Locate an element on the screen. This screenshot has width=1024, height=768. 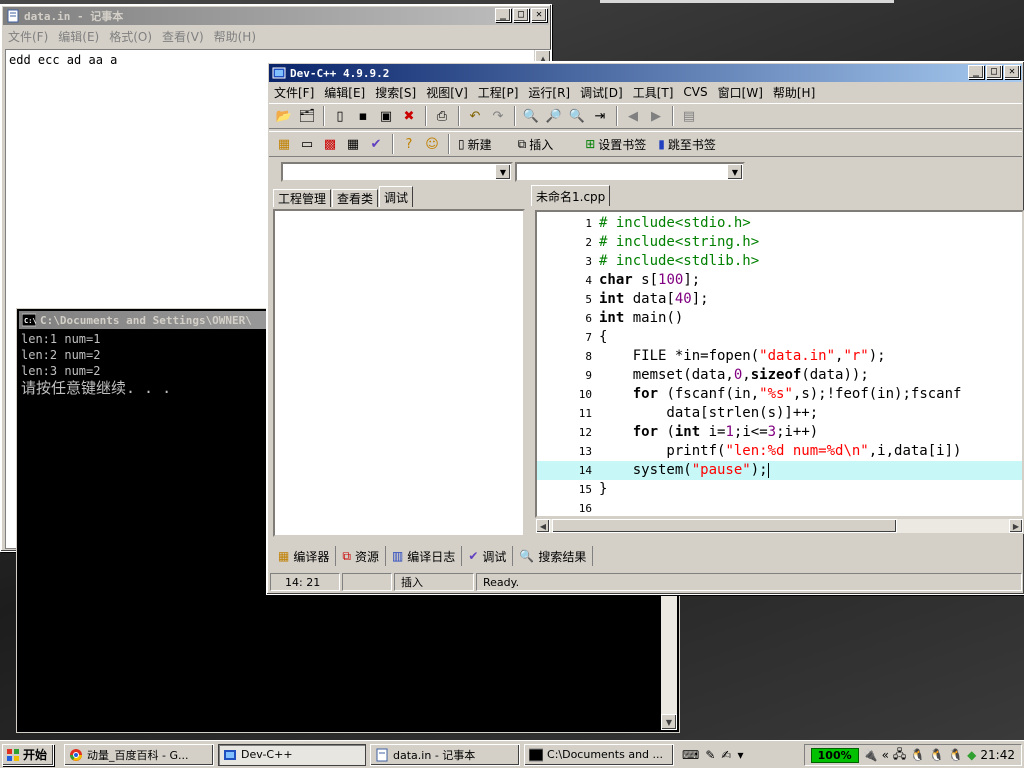
keyboard-icon: ⌨ is located at coordinates (690, 755).